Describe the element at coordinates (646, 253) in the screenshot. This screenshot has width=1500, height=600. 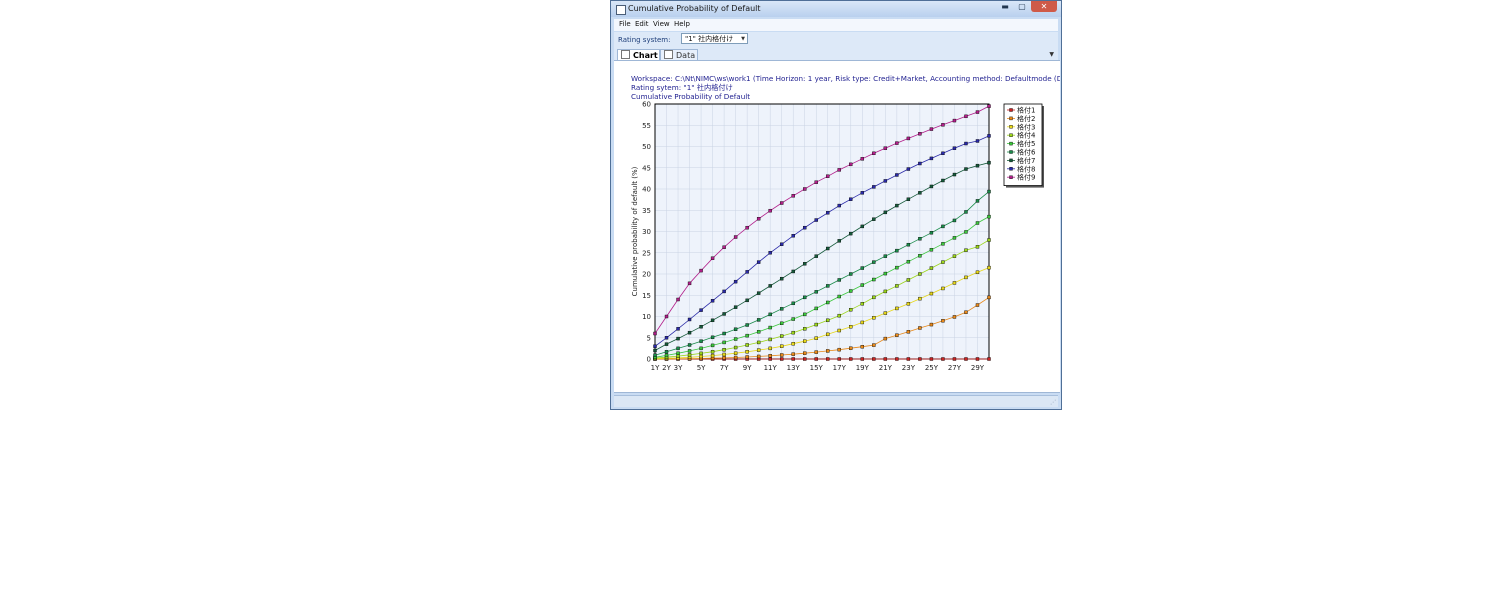
I see `y-tick-label: 25` at that location.